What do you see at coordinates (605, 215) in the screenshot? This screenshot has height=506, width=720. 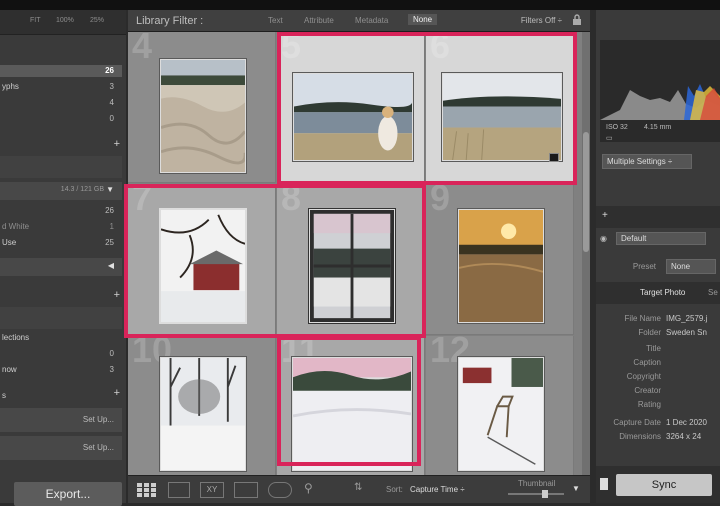 I see `quick-develop-add-icon: +` at bounding box center [605, 215].